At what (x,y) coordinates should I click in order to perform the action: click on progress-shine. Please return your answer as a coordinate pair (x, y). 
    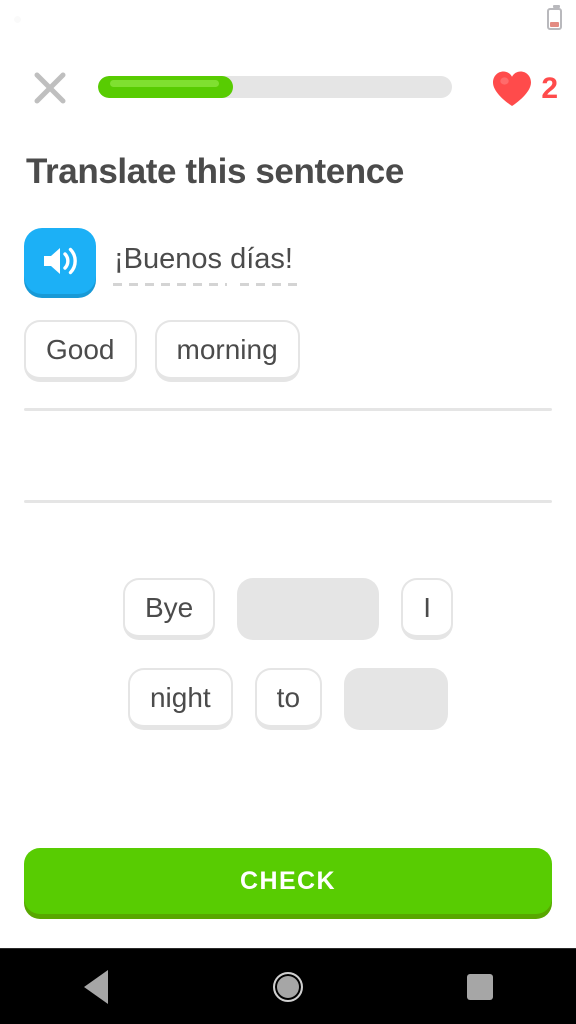
    Looking at the image, I should click on (164, 83).